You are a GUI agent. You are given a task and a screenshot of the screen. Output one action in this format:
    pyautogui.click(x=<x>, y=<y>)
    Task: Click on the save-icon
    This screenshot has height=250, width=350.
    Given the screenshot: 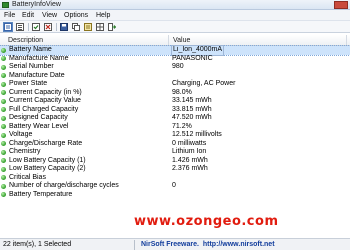 What is the action you would take?
    pyautogui.click(x=64, y=27)
    